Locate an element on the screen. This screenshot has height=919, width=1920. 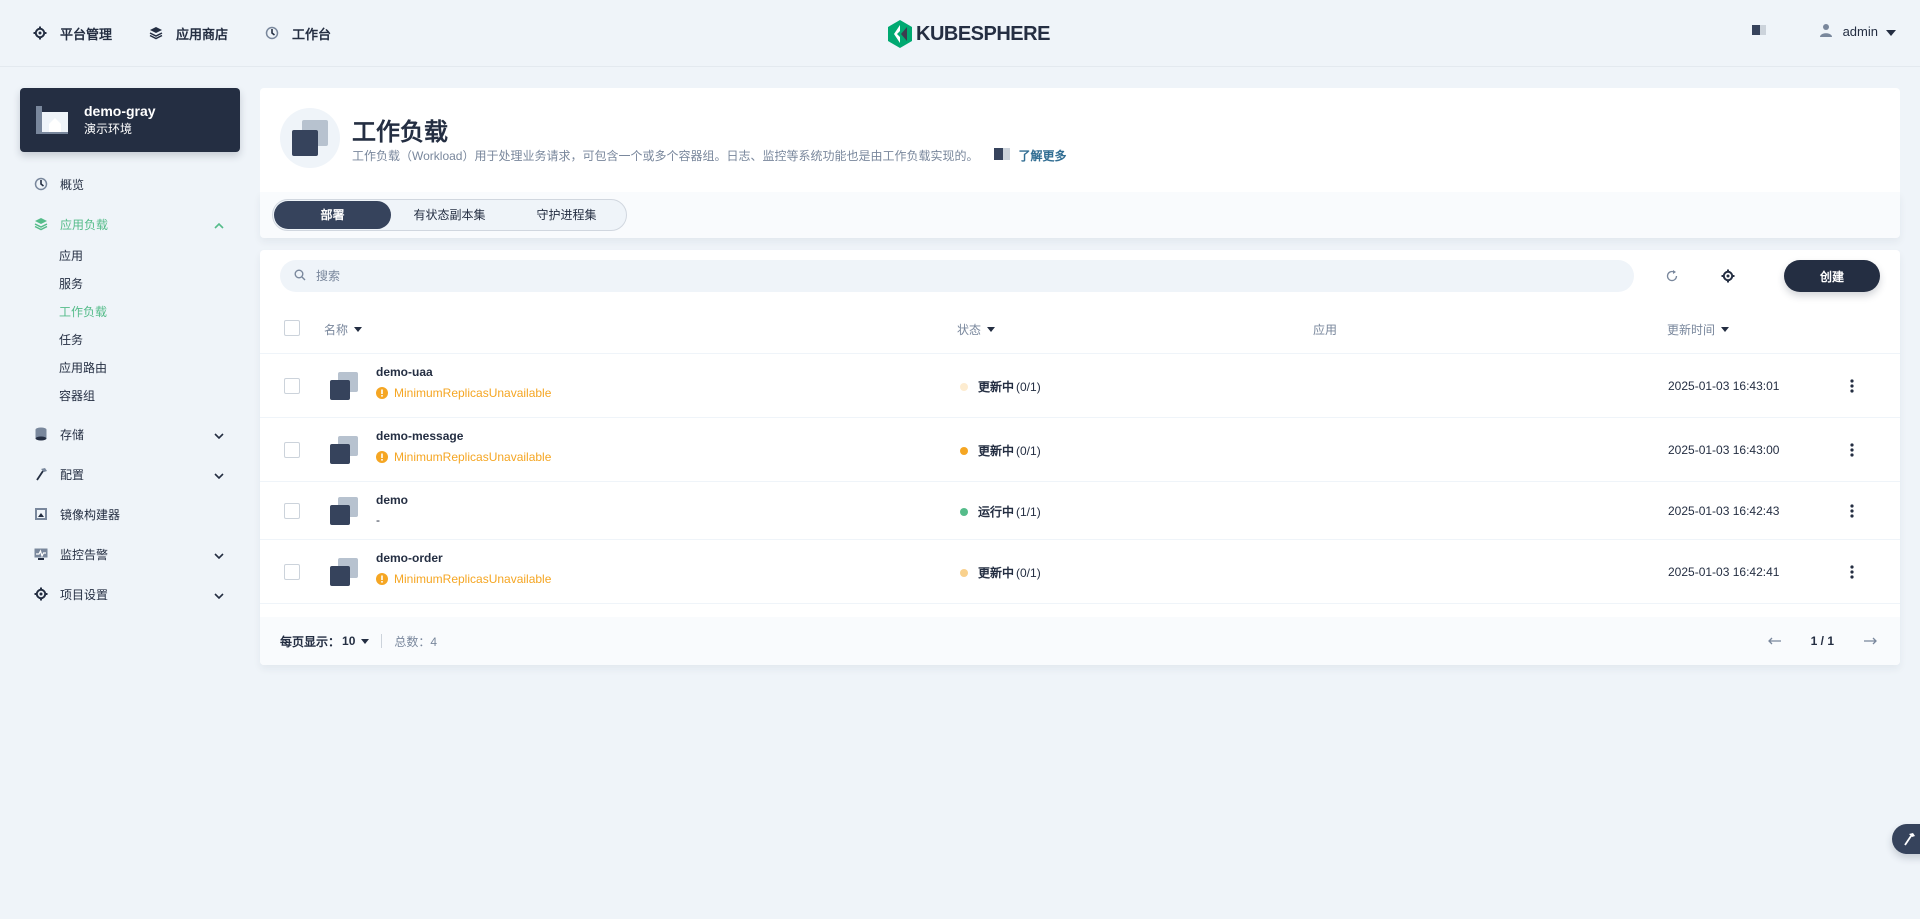
workload-name: demo-order is located at coordinates (409, 558).